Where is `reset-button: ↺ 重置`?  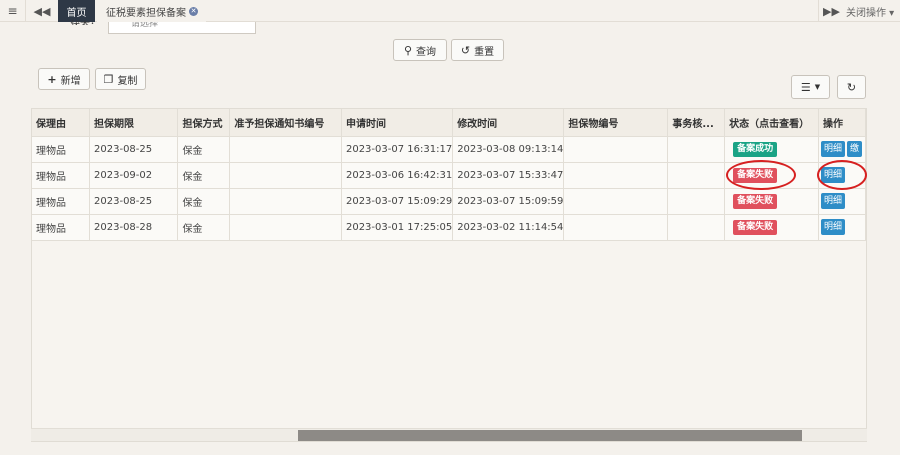
reset-button: ↺ 重置 is located at coordinates (477, 50).